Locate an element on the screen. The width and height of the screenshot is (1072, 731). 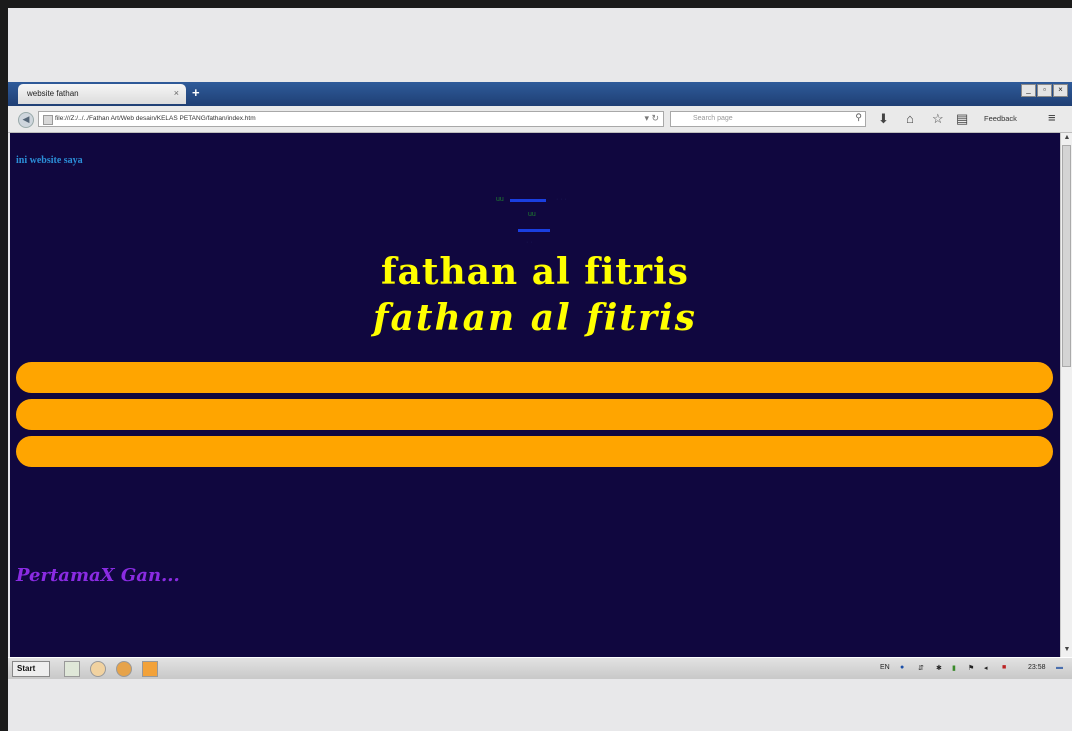
reload-icon: ▾ ↻ is located at coordinates (651, 118).